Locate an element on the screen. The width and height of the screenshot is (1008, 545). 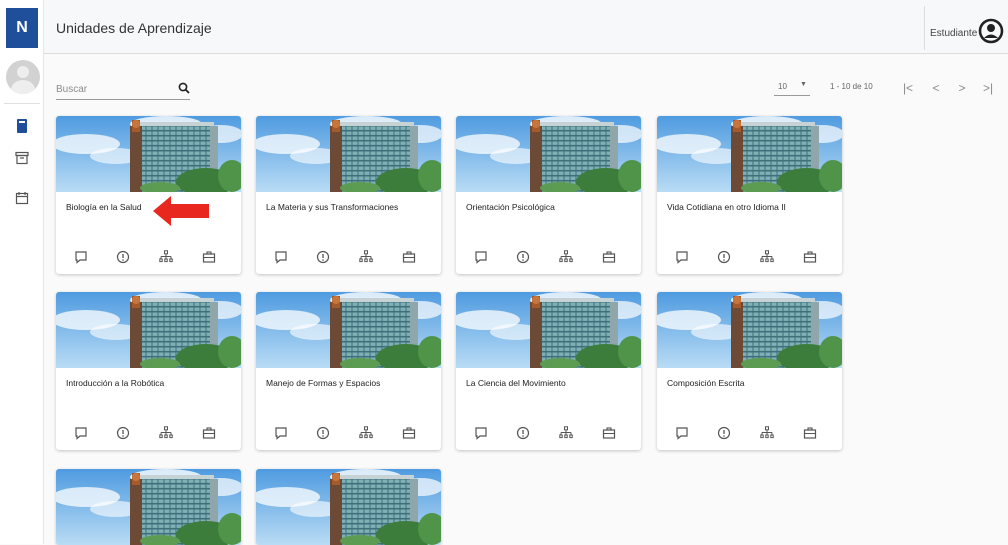
course-title: Biología en la Salud is located at coordinates (104, 207).